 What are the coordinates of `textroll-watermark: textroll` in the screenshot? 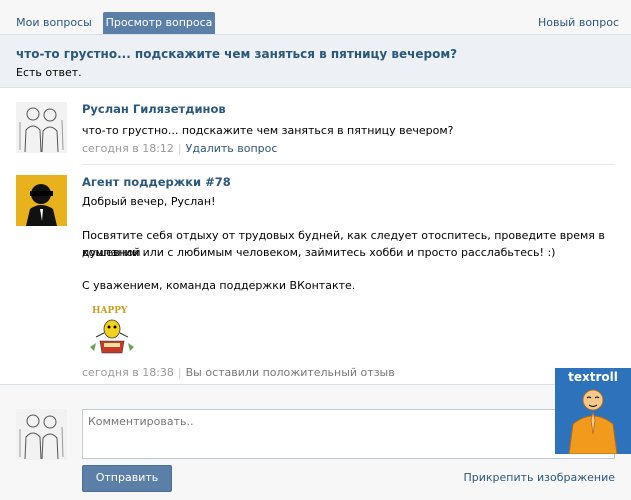 It's located at (593, 411).